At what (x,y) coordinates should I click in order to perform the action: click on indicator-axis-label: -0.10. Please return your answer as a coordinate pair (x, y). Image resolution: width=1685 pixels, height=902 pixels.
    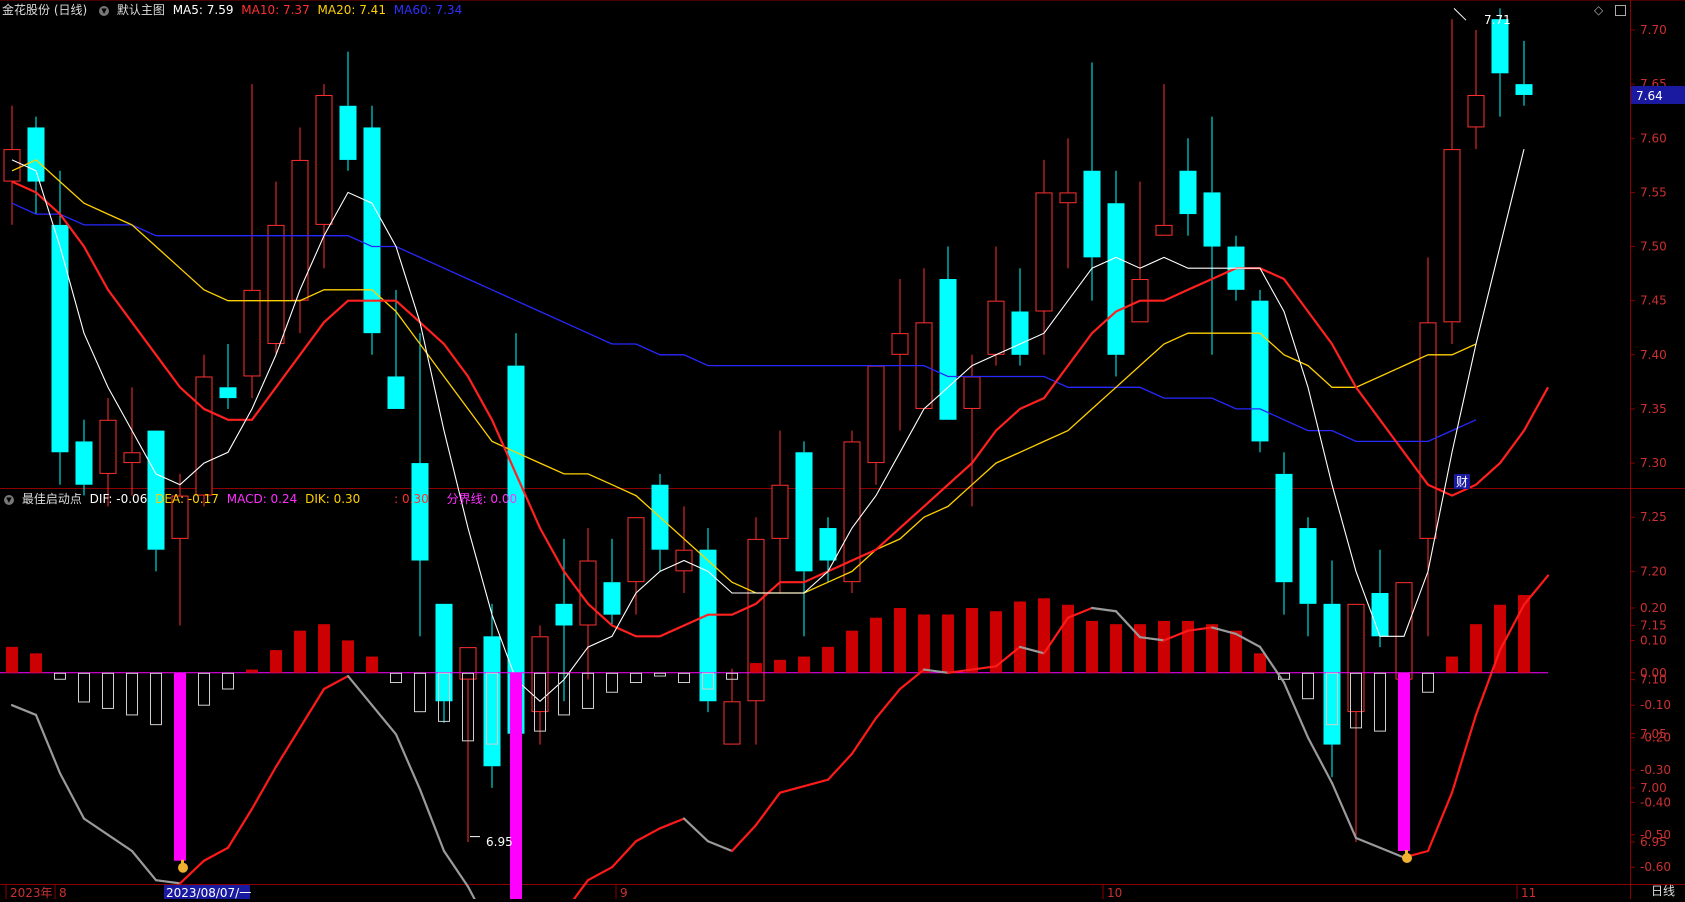
    Looking at the image, I should click on (1655, 705).